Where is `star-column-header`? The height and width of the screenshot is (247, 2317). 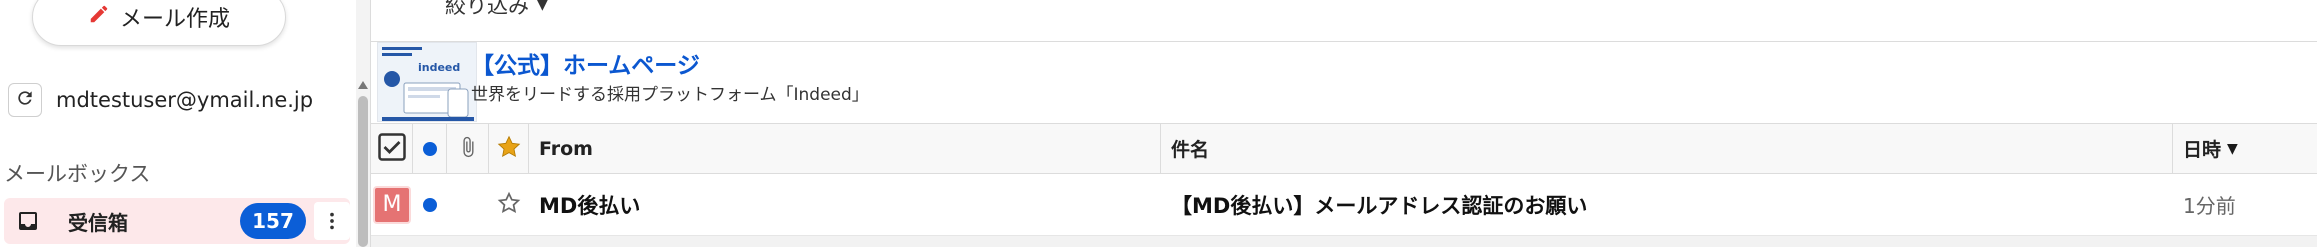 star-column-header is located at coordinates (509, 148).